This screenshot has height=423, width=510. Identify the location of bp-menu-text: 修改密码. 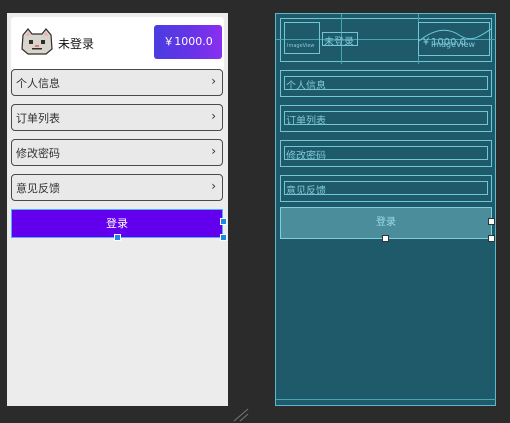
(386, 154).